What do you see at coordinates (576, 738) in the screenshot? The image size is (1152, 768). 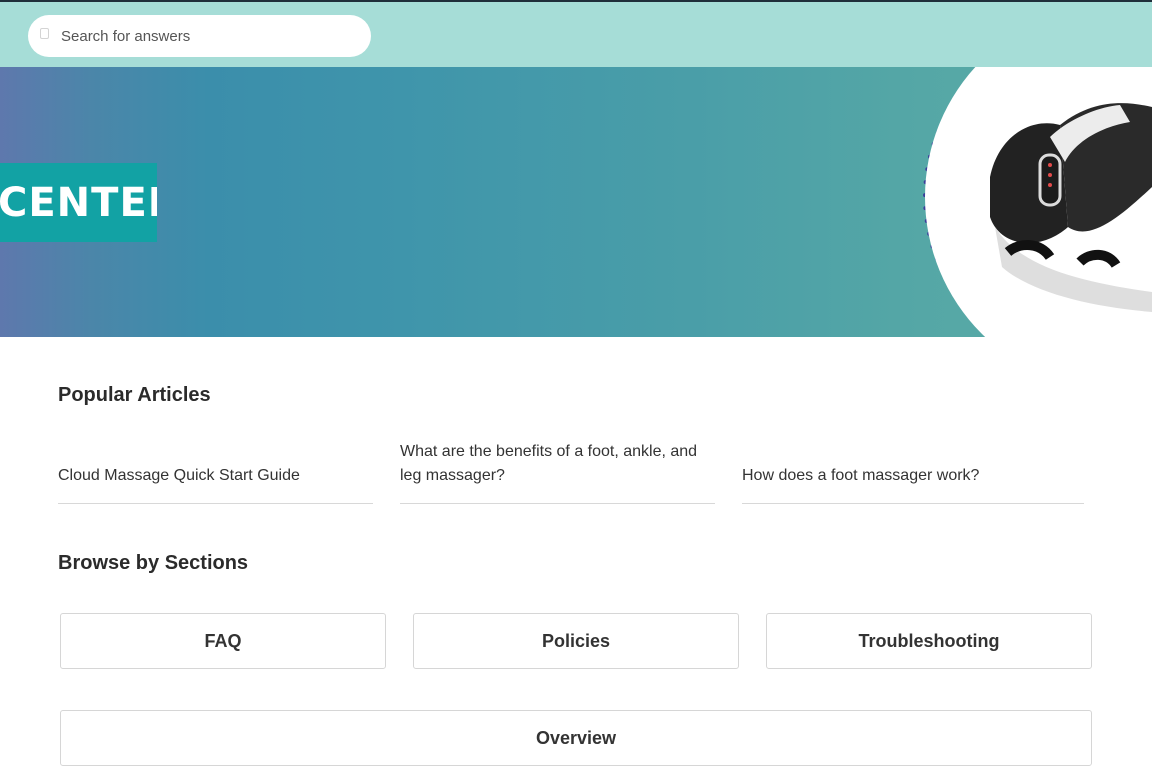 I see `section-card-overview: Overview` at bounding box center [576, 738].